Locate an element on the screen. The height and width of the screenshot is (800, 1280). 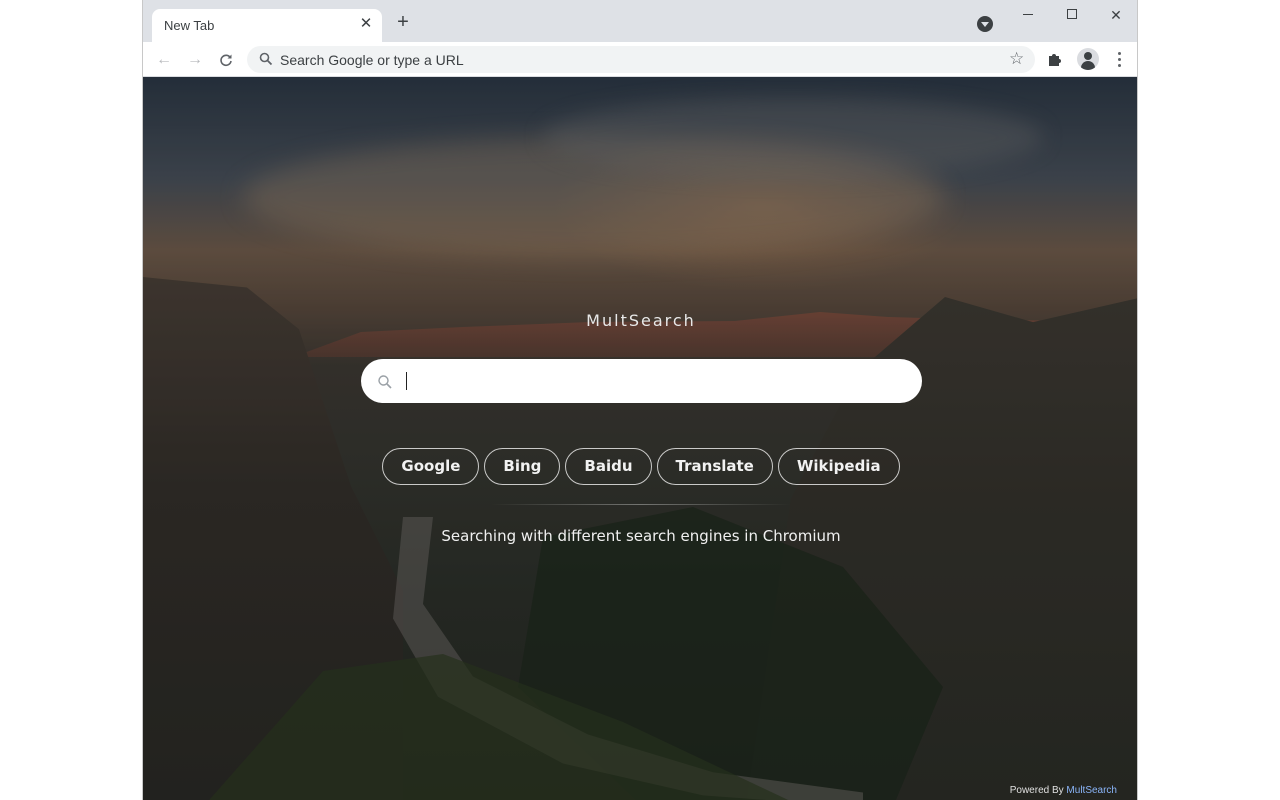
maximize-icon is located at coordinates (1072, 14).